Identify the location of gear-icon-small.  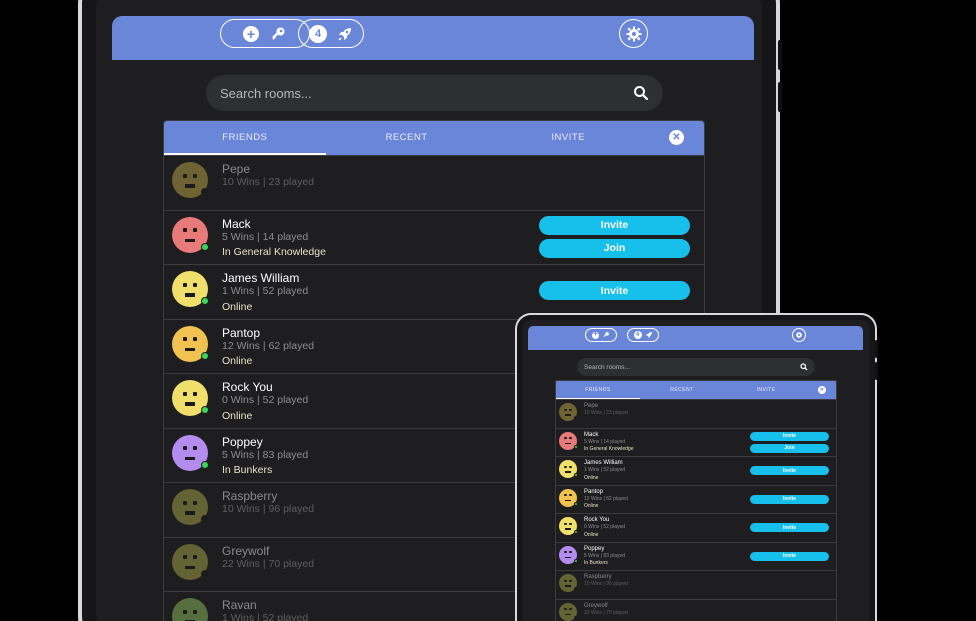
(799, 335).